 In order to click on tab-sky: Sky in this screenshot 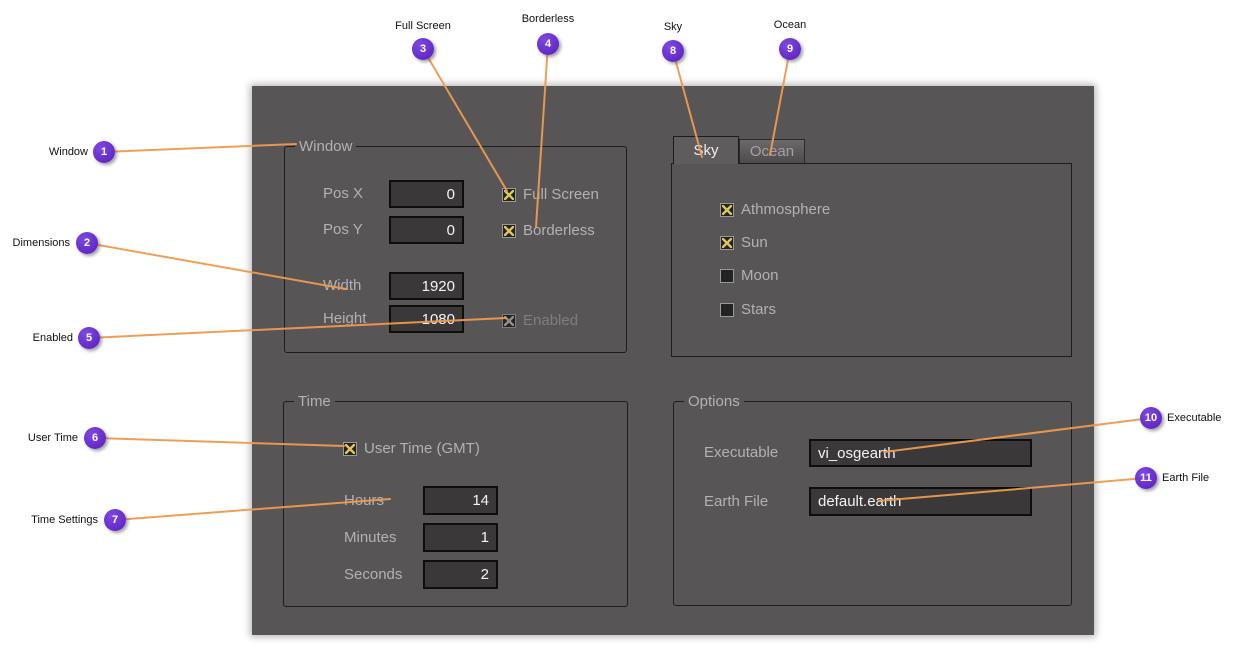, I will do `click(706, 150)`.